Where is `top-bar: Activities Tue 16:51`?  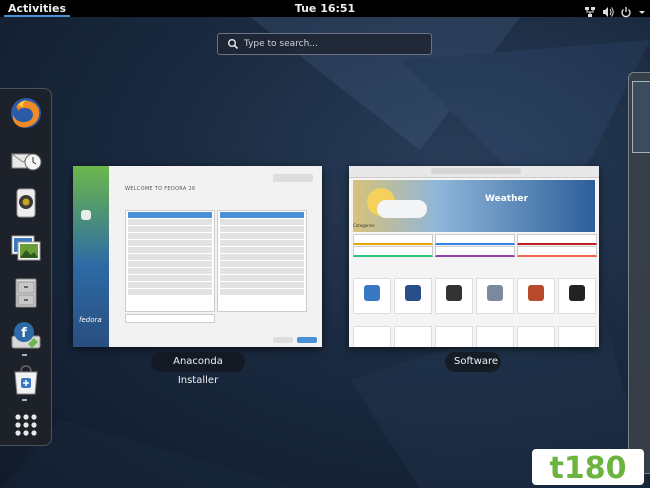
top-bar: Activities Tue 16:51 is located at coordinates (325, 8).